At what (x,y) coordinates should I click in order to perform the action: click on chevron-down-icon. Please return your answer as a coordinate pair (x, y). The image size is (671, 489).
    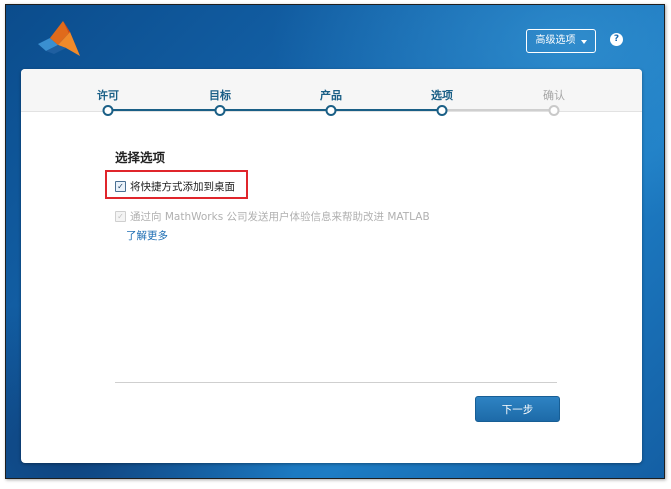
    Looking at the image, I should click on (583, 41).